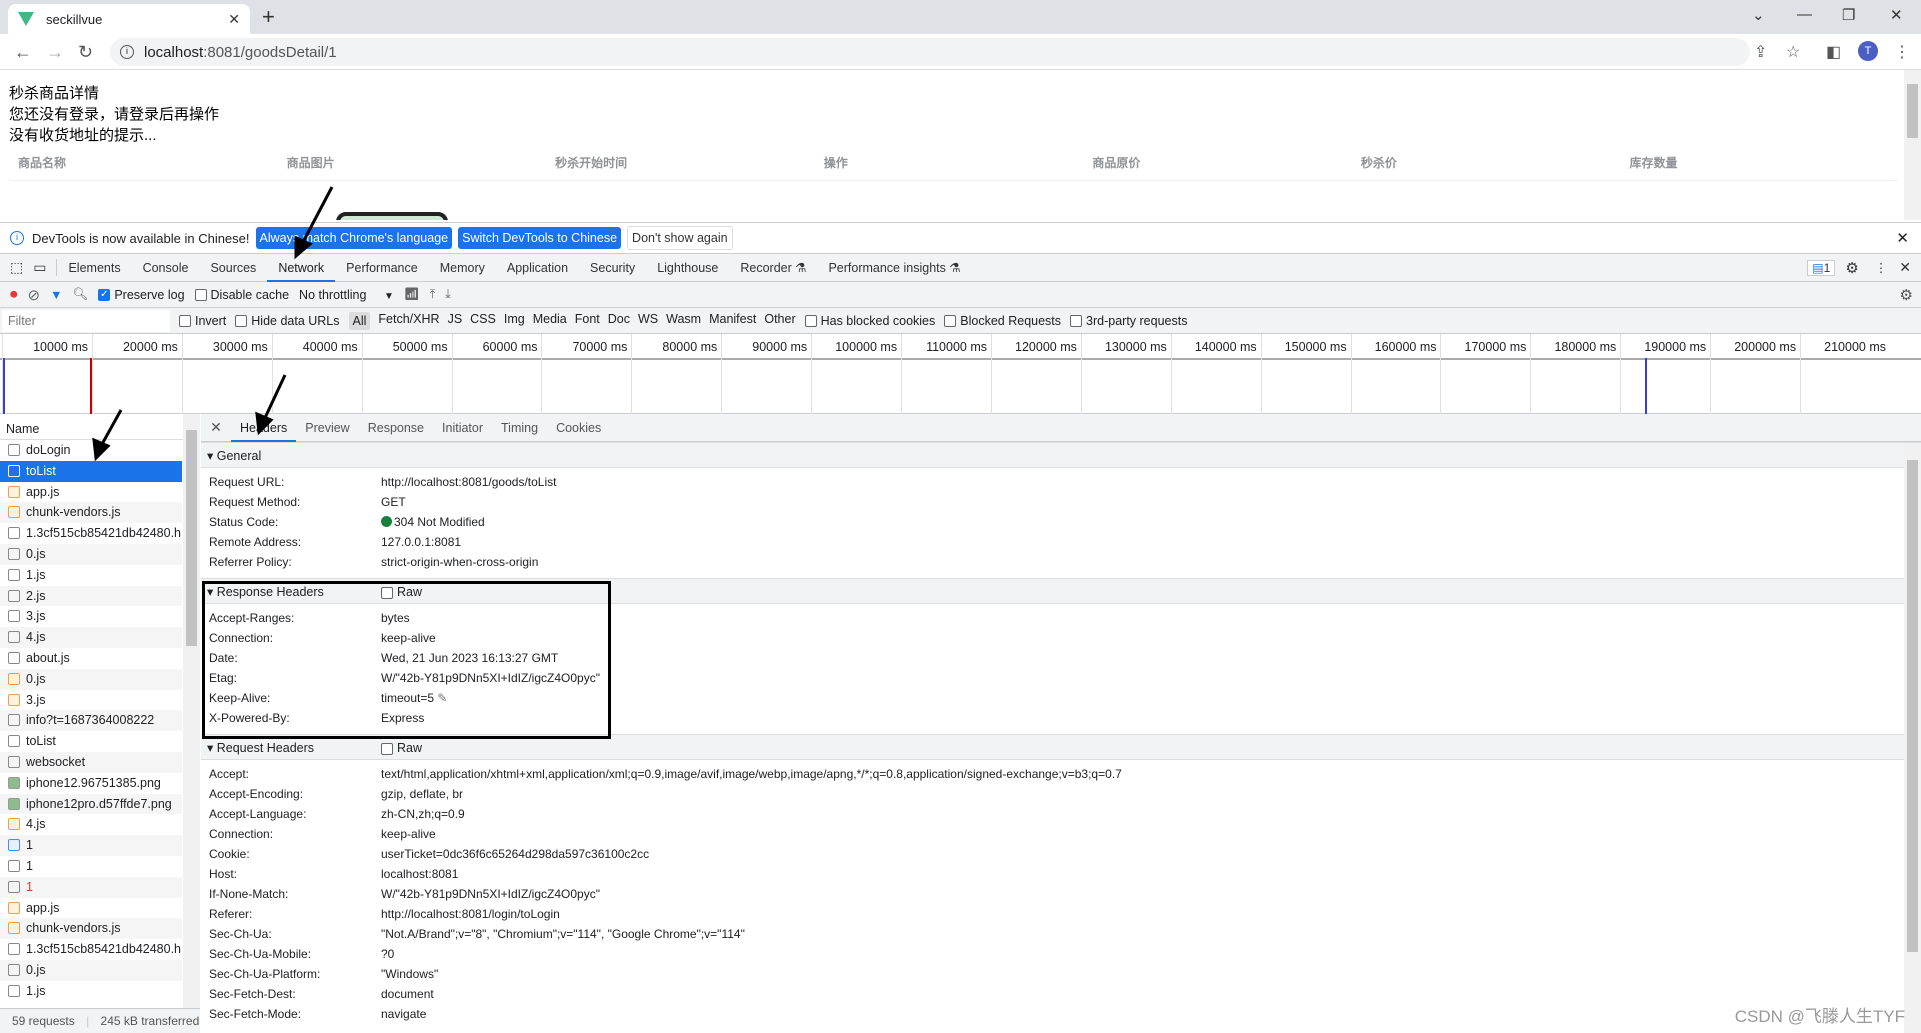  What do you see at coordinates (141, 295) in the screenshot?
I see `preserve-log-checkbox: ✓ Preserve log` at bounding box center [141, 295].